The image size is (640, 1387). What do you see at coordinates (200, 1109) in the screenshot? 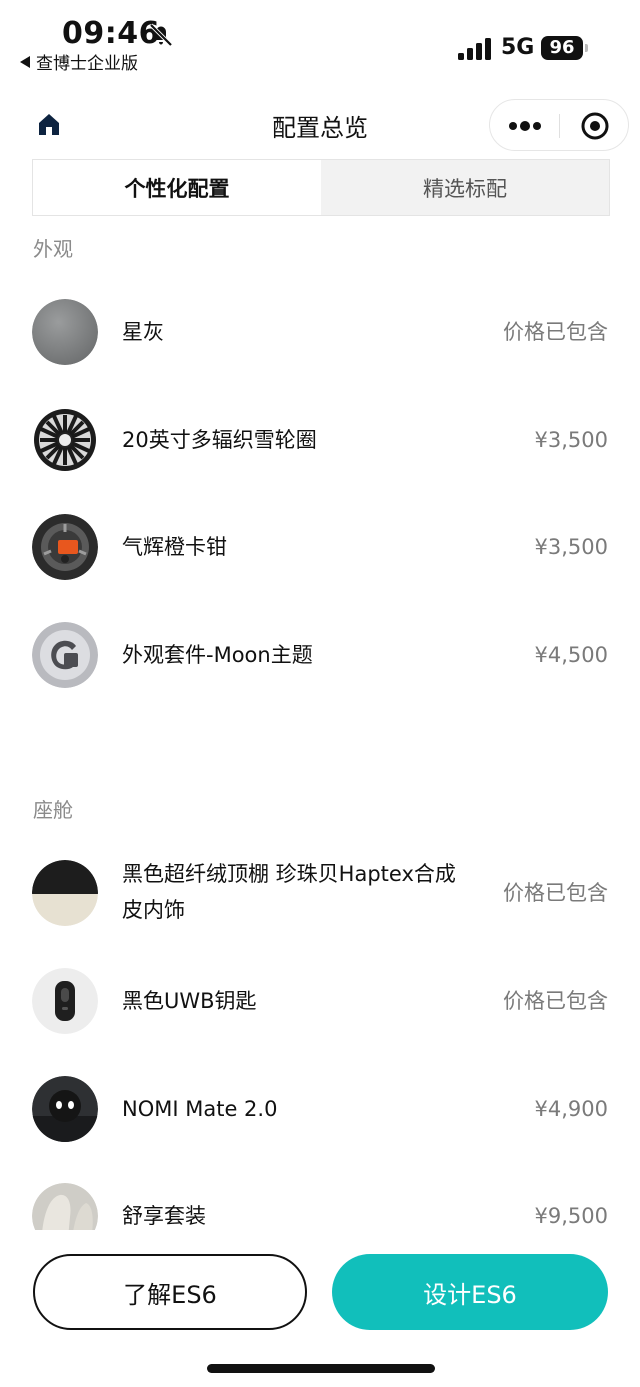
I see `item-name: NOMI Mate 2.0` at bounding box center [200, 1109].